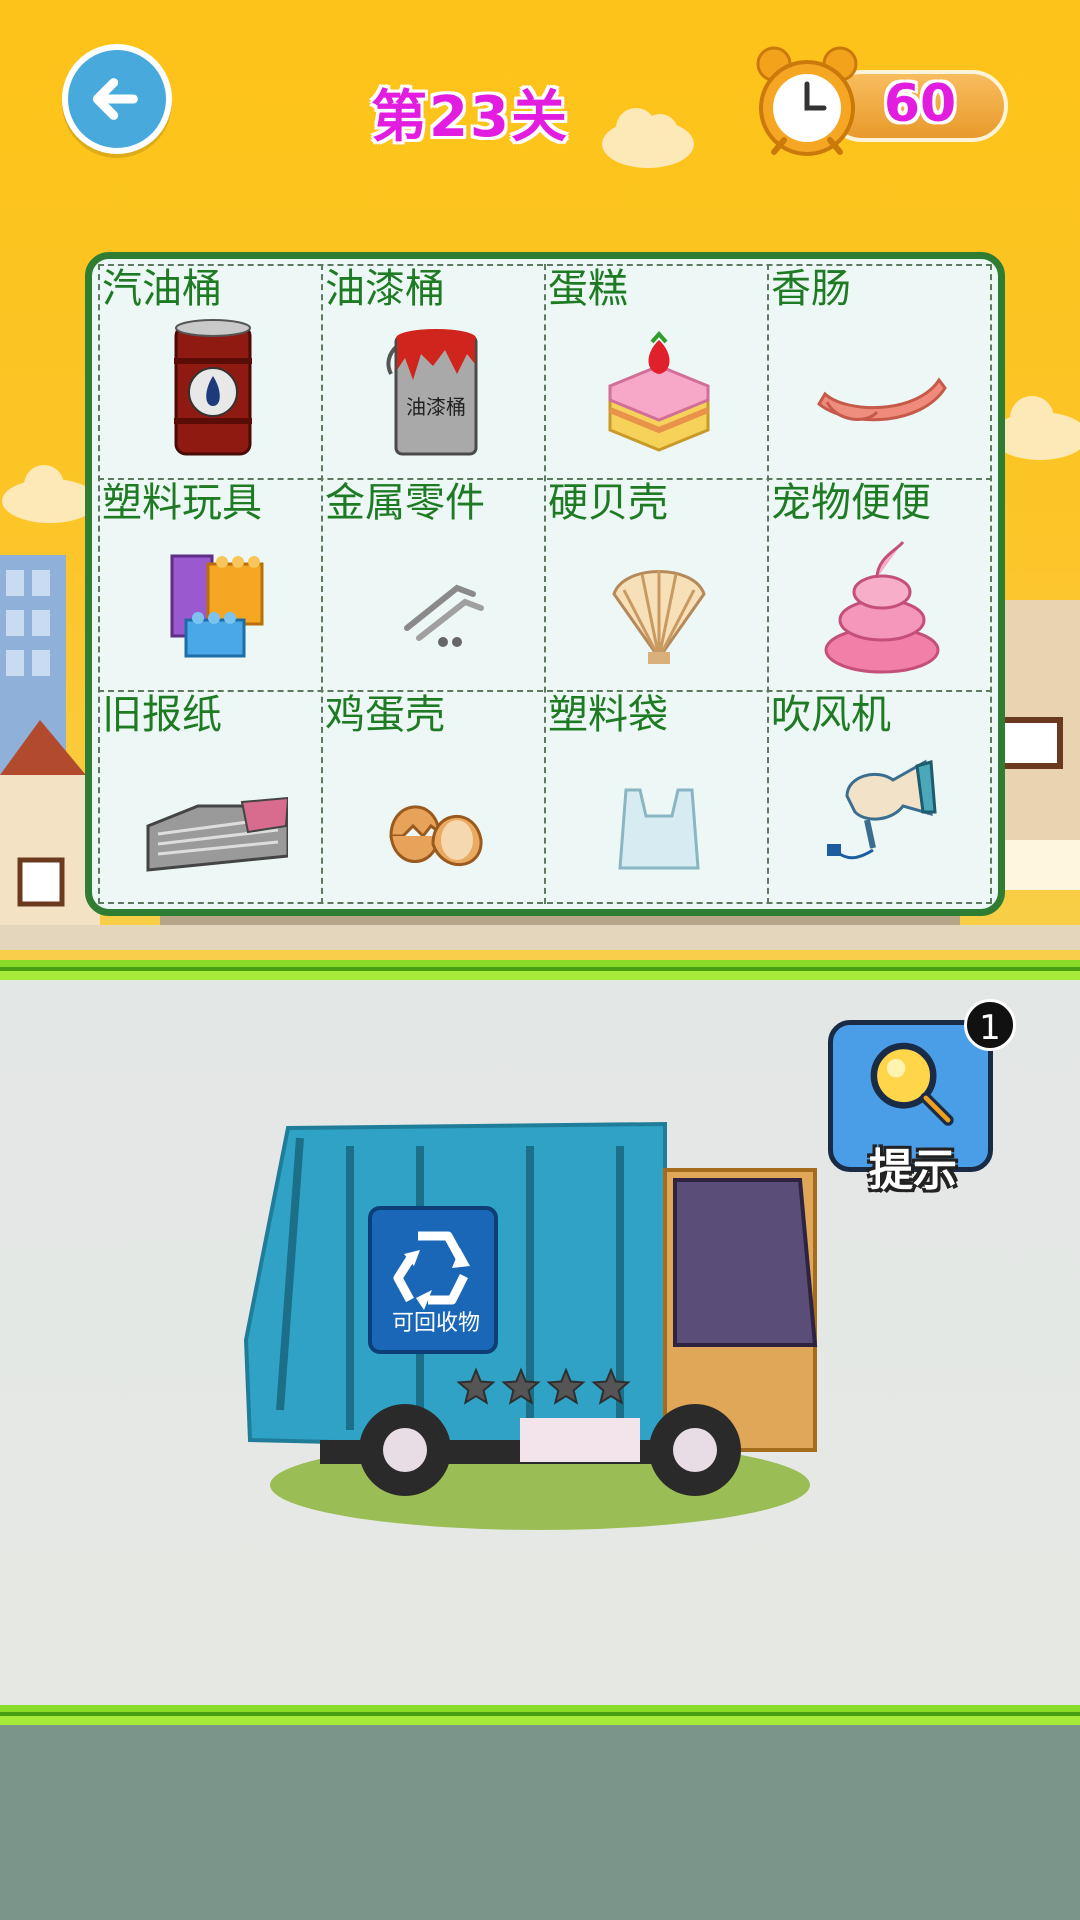 This screenshot has width=1080, height=1920. Describe the element at coordinates (807, 101) in the screenshot. I see `alarm-clock-icon` at that location.